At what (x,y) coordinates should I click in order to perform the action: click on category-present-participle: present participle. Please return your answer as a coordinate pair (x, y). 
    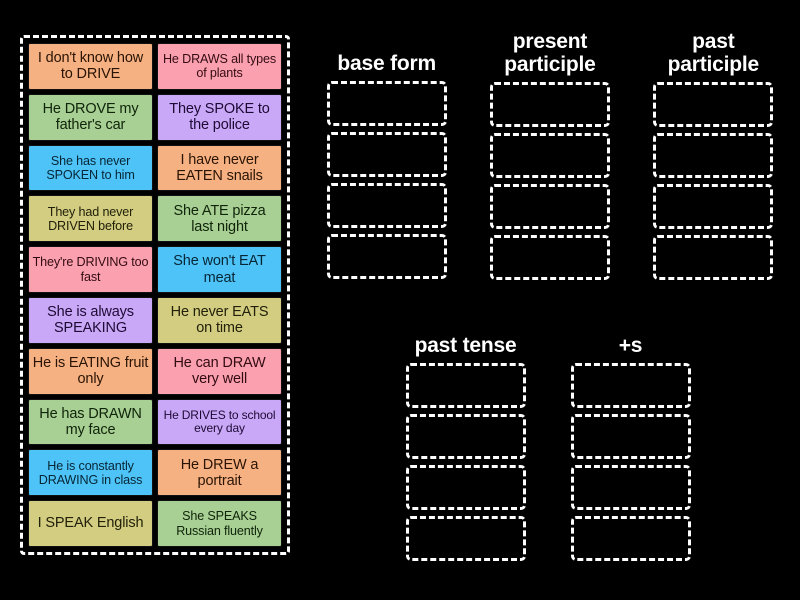
    Looking at the image, I should click on (549, 155).